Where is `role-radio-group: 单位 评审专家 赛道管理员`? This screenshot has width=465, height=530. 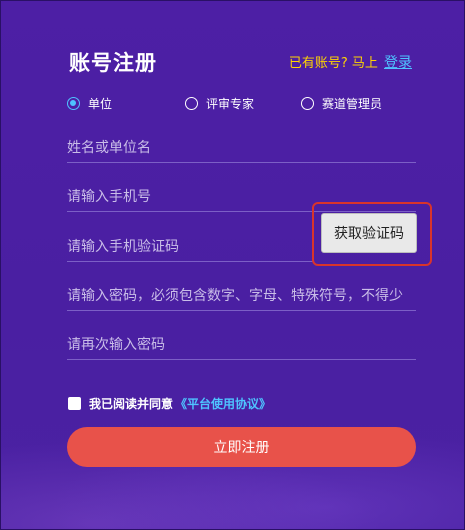
role-radio-group: 单位 评审专家 赛道管理员 is located at coordinates (240, 103).